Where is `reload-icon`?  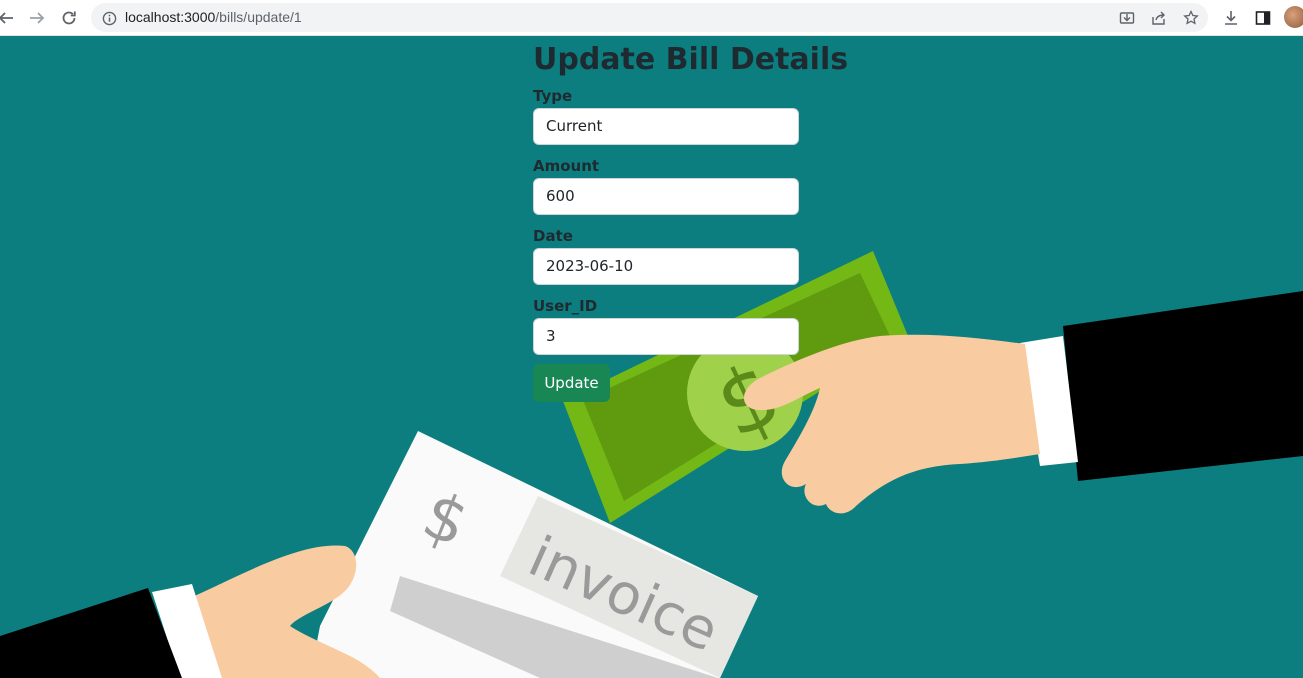 reload-icon is located at coordinates (69, 18).